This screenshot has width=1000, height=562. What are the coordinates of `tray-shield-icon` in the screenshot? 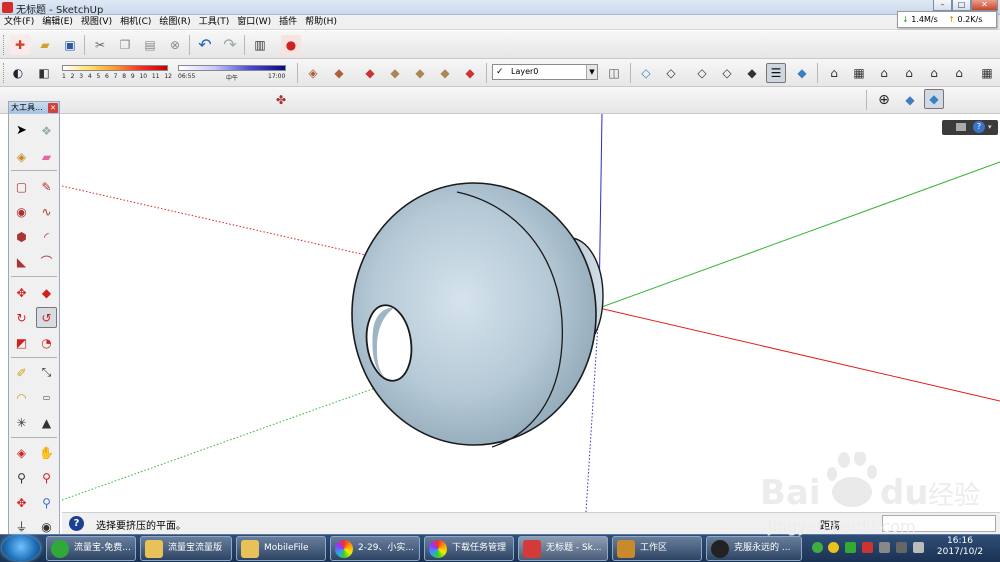 It's located at (850, 547).